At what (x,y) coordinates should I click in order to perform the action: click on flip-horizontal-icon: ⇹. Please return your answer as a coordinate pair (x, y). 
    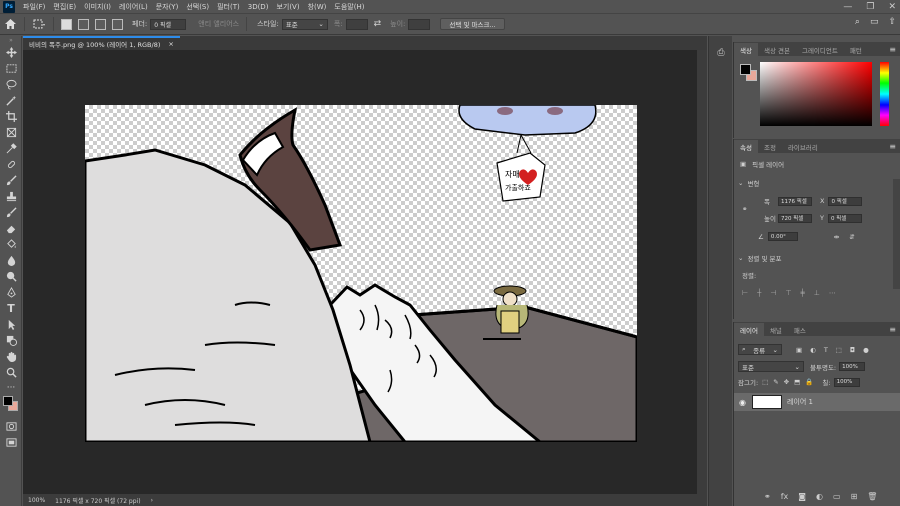
    Looking at the image, I should click on (836, 237).